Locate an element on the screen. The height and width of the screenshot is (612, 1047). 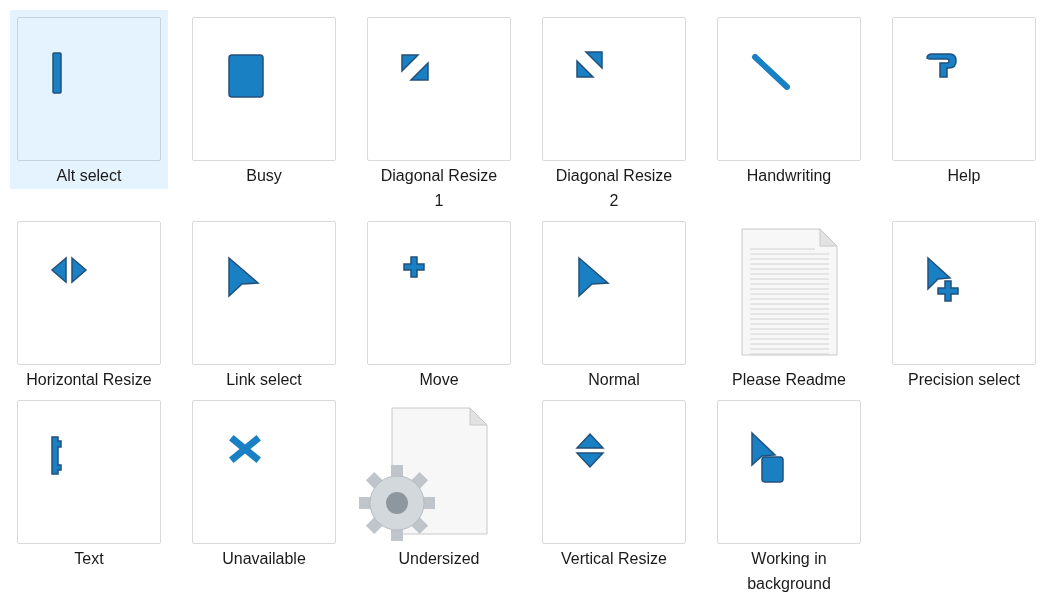
file-tile: Vertical Resize is located at coordinates (614, 482).